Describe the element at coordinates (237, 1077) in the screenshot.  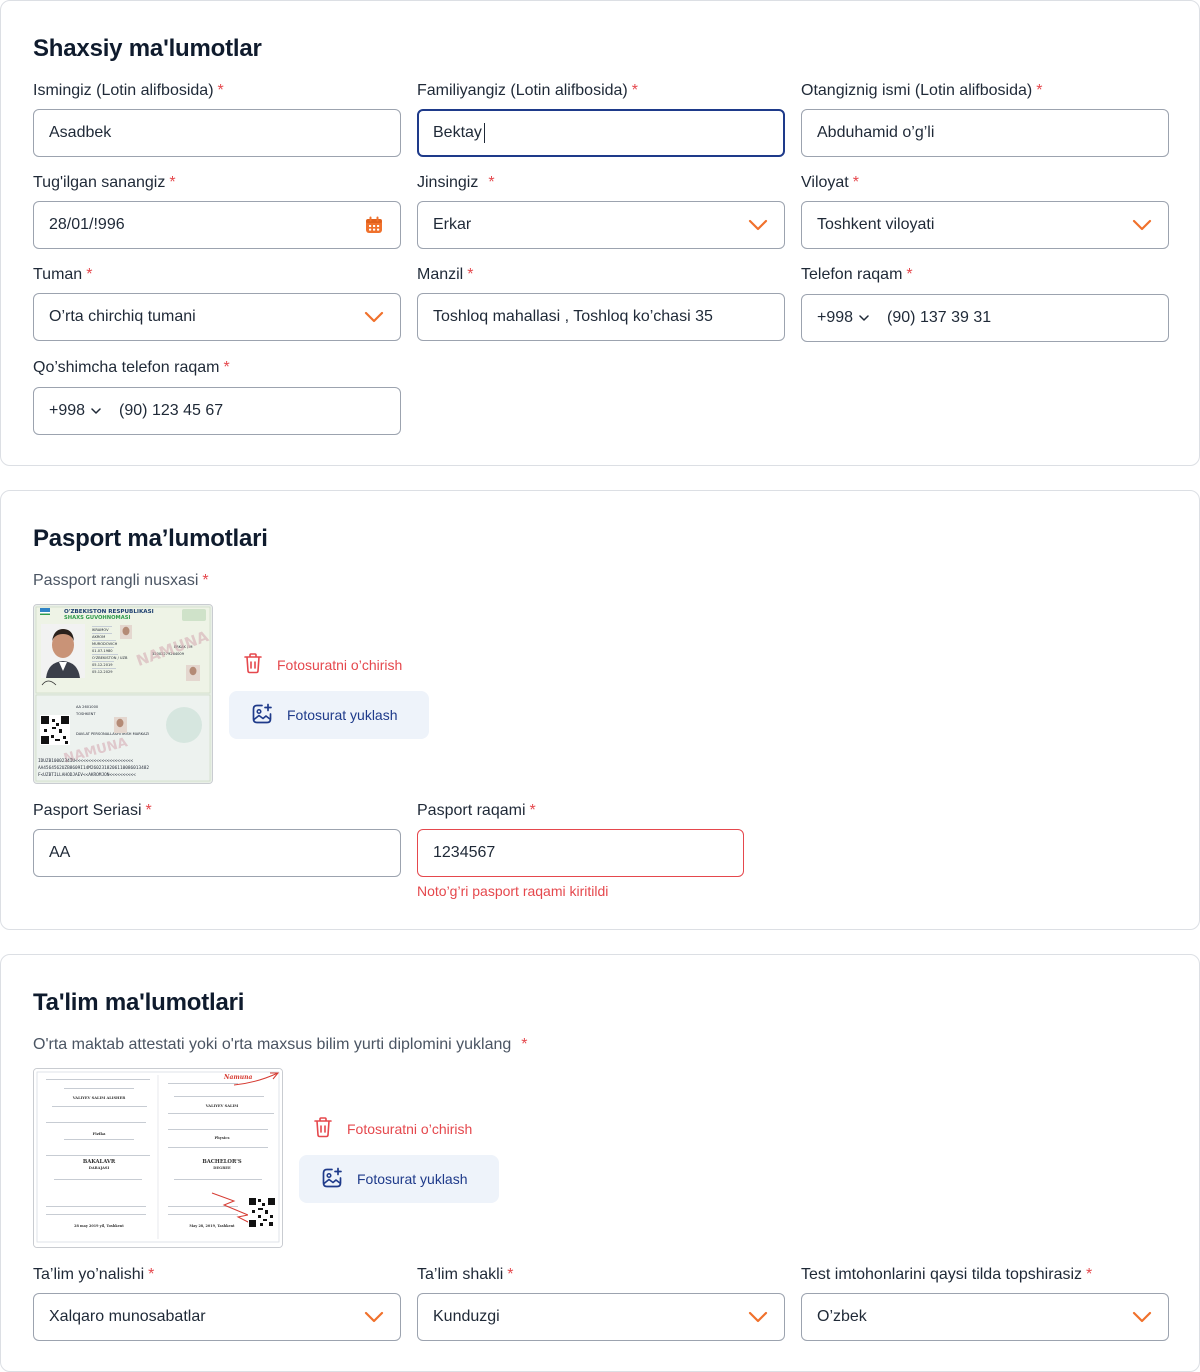
I see `diploma-stamp: Namuna` at that location.